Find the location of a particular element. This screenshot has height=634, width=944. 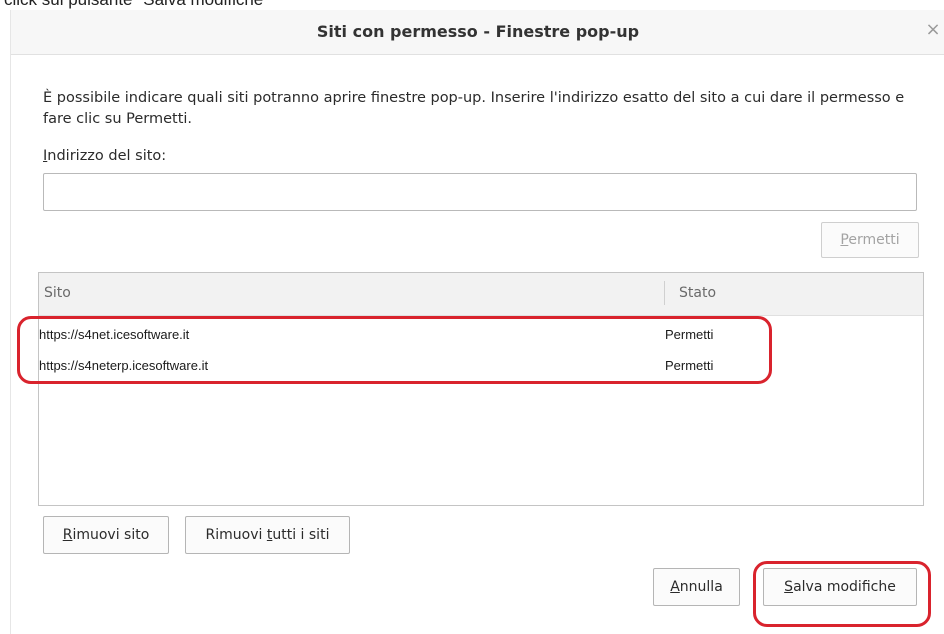

table-row: https://s4neterp.icesoftware.it Permetti is located at coordinates (481, 371).